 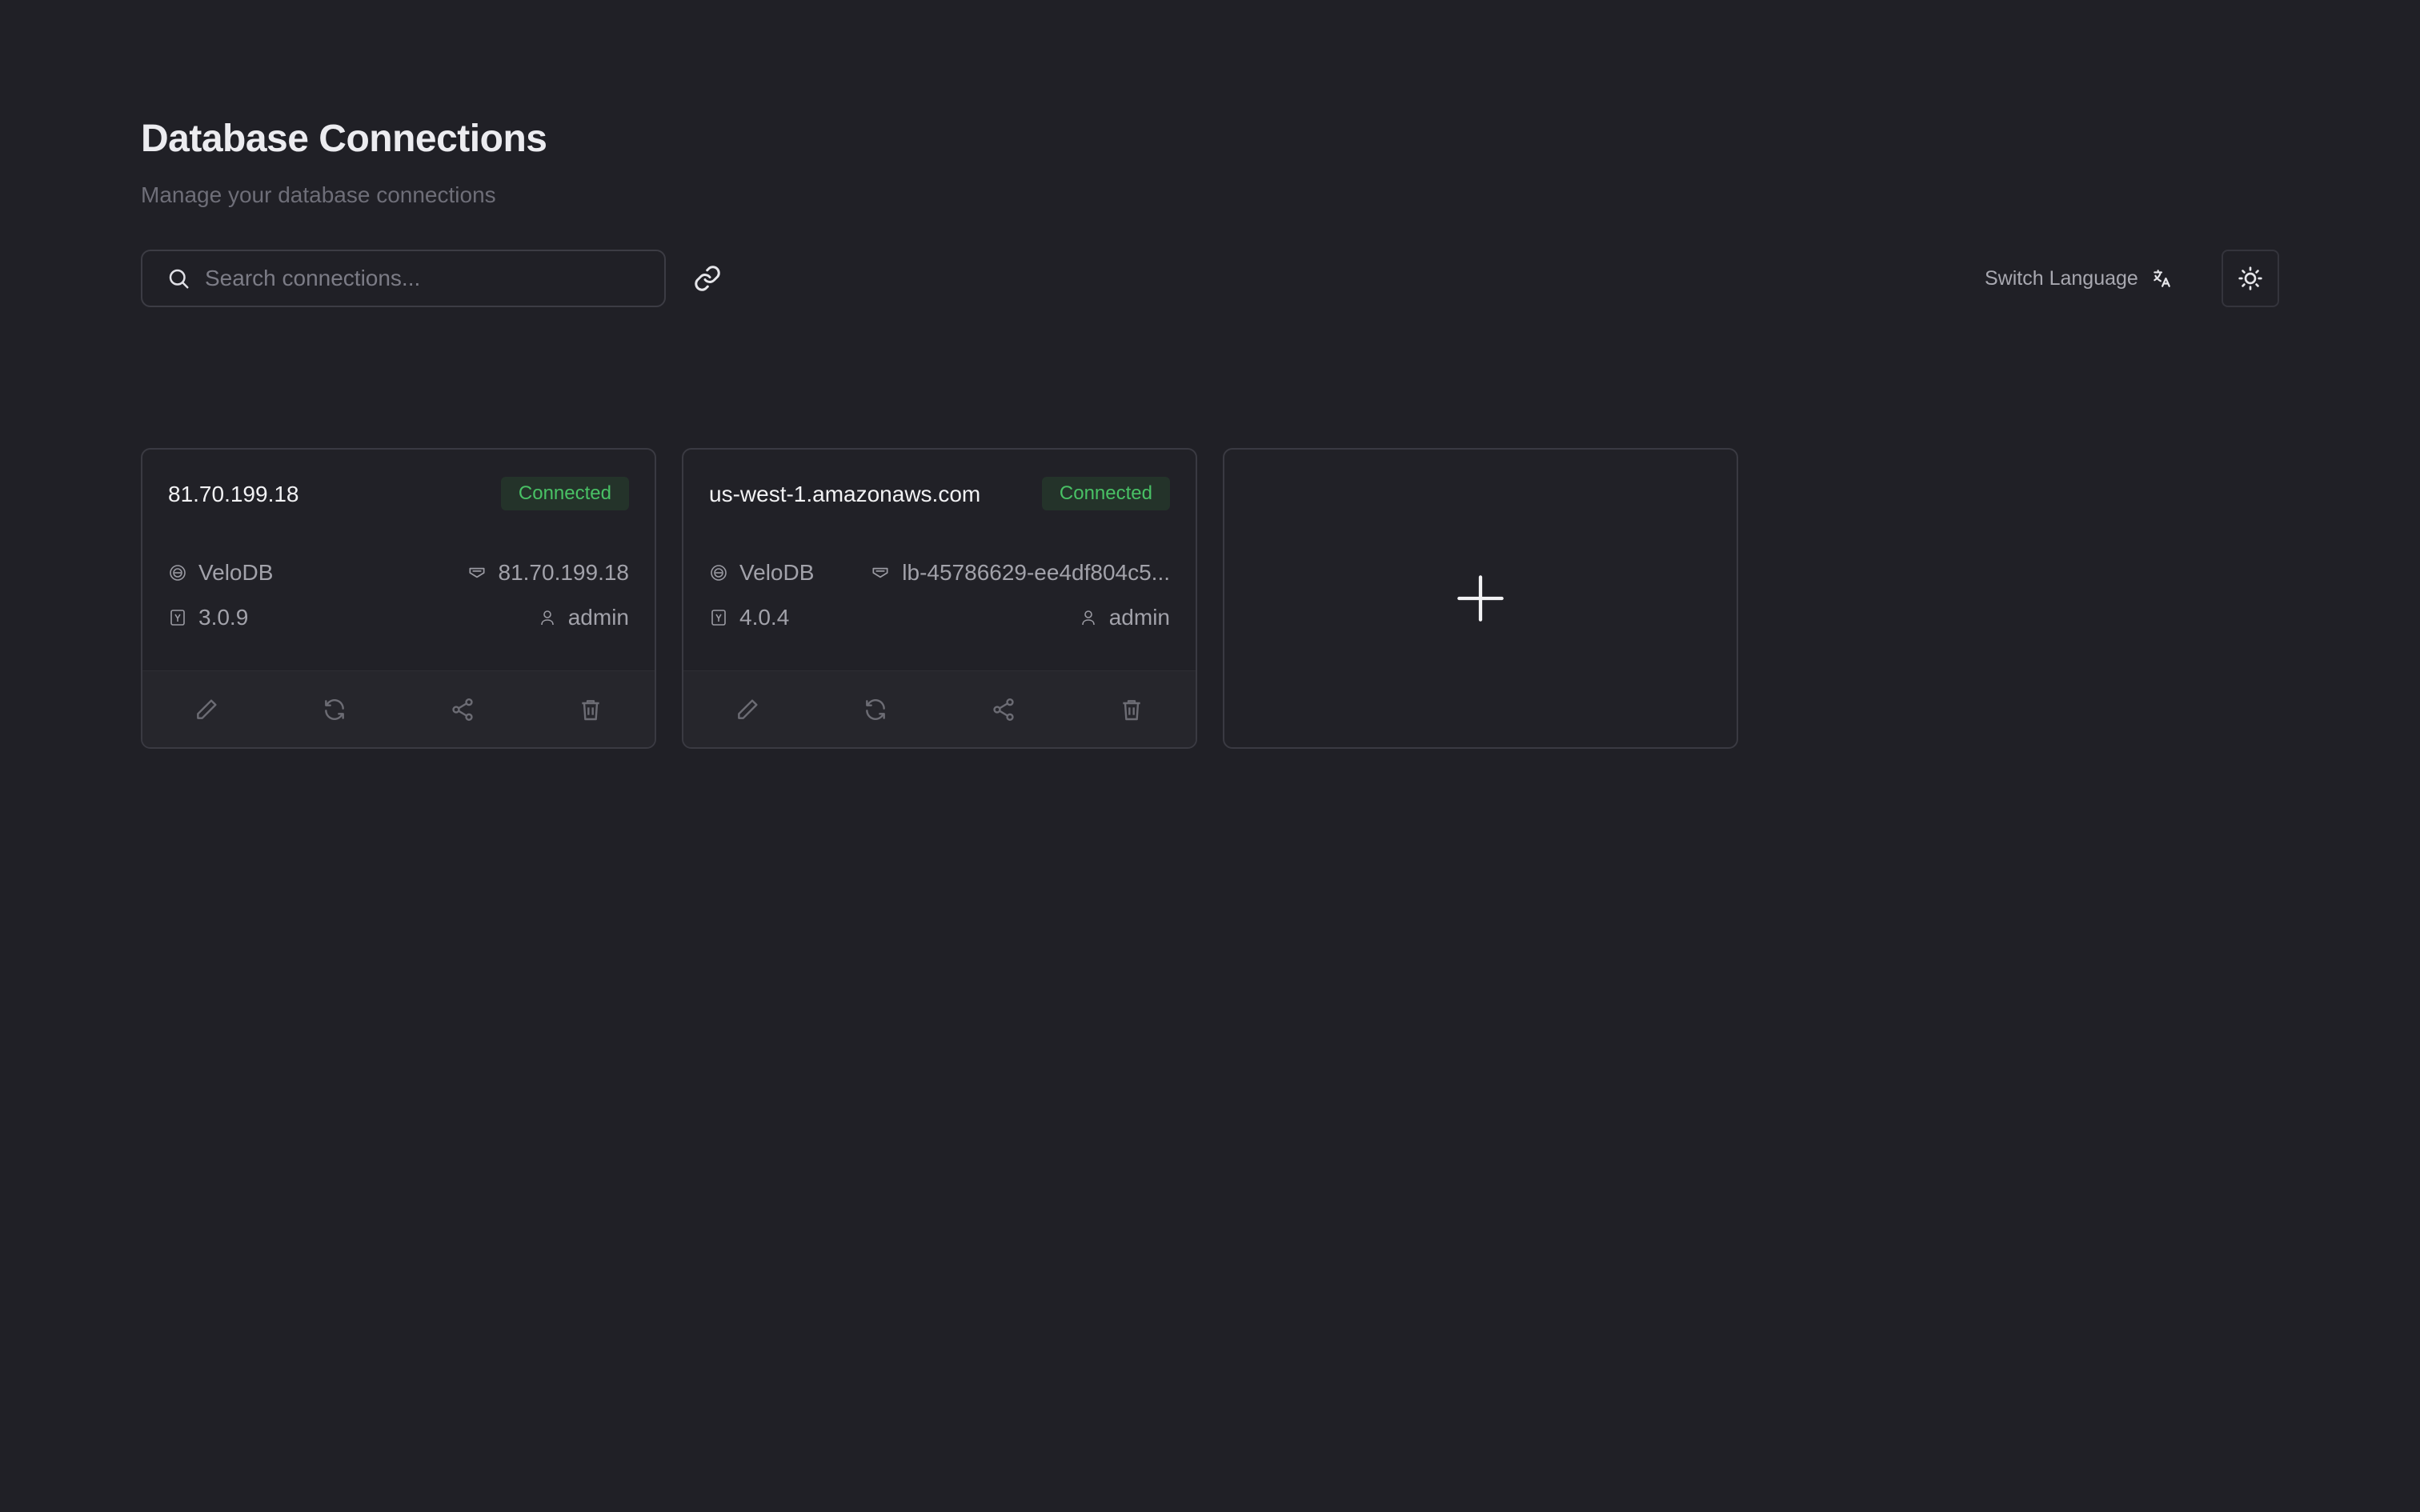 What do you see at coordinates (434, 278) in the screenshot?
I see `search-input` at bounding box center [434, 278].